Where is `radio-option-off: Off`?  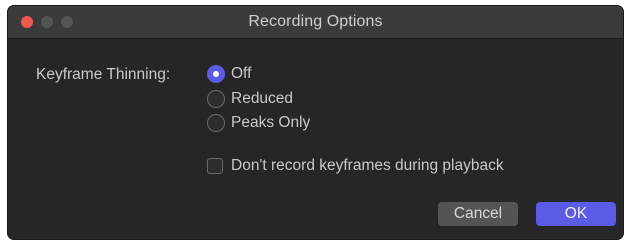 radio-option-off: Off is located at coordinates (229, 74).